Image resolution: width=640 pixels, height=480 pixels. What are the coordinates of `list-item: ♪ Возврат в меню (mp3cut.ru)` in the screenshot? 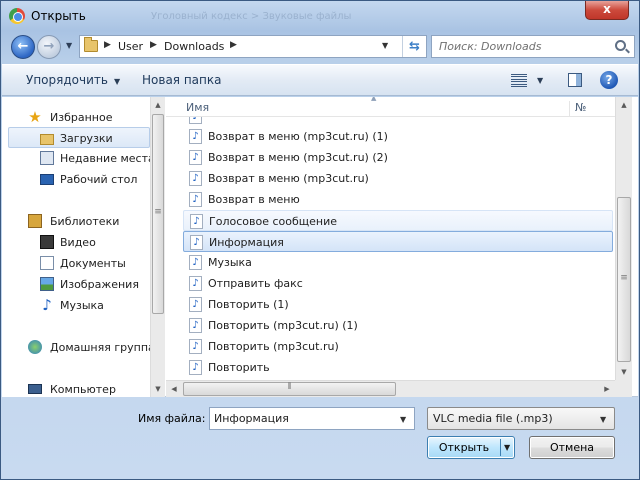 It's located at (398, 178).